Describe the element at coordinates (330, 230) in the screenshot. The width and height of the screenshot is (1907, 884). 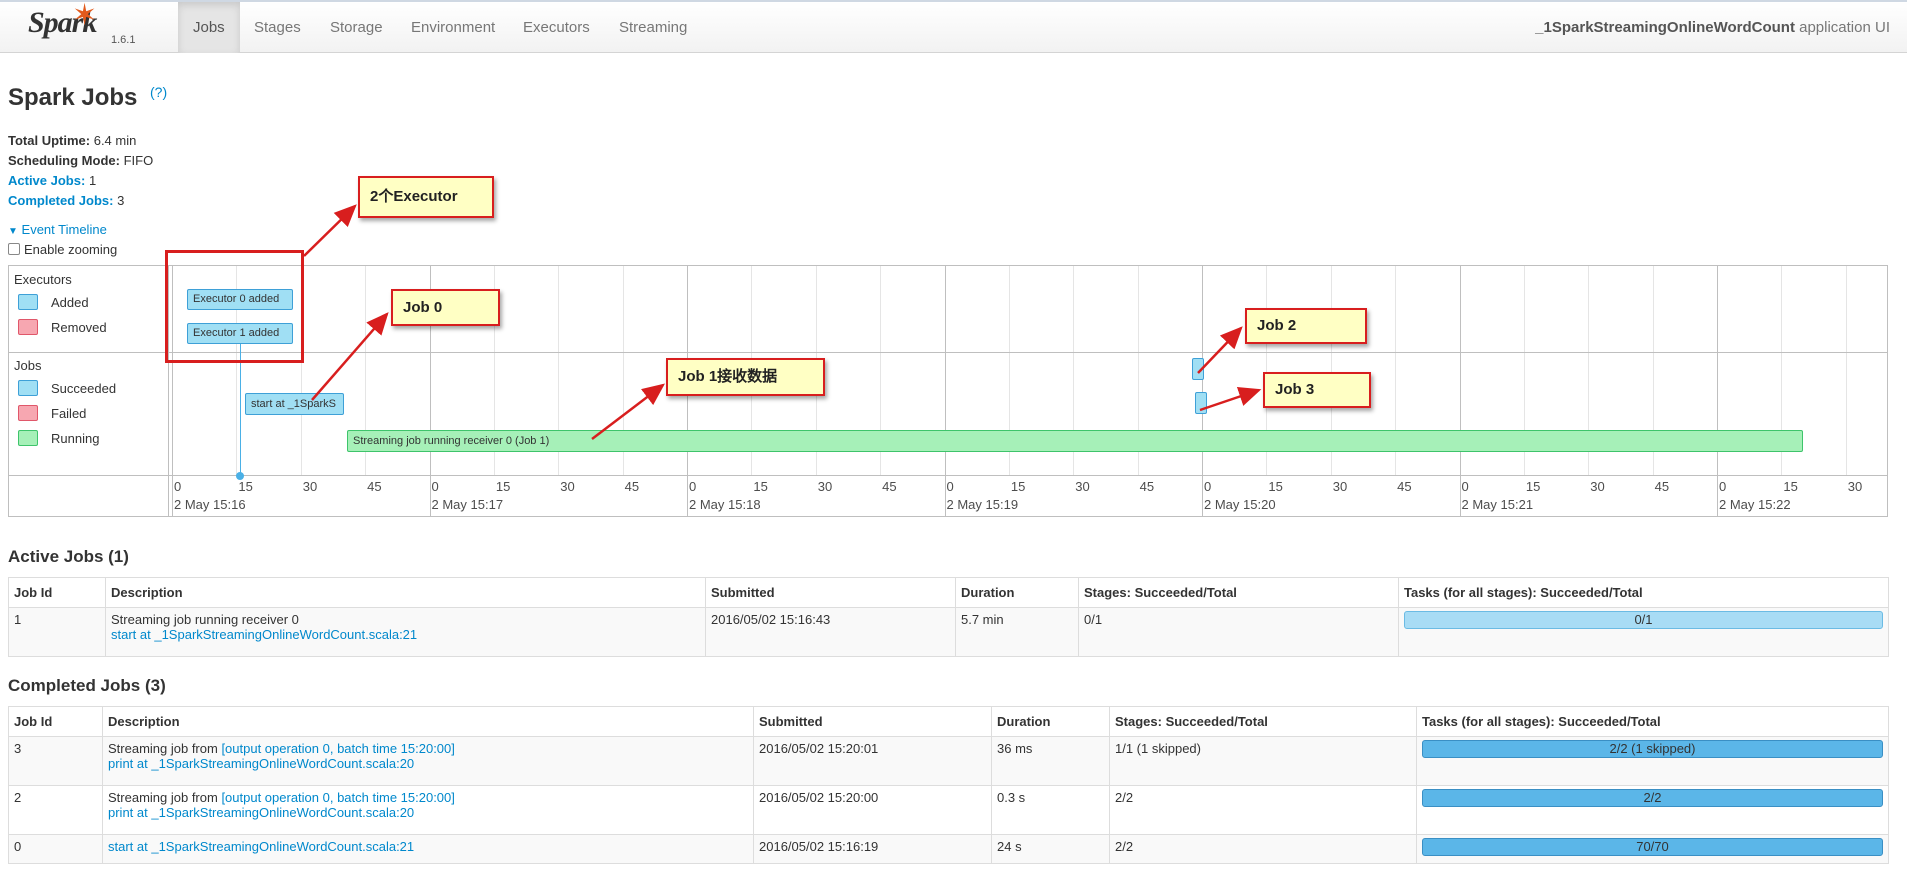
I see `arrow-executors` at that location.